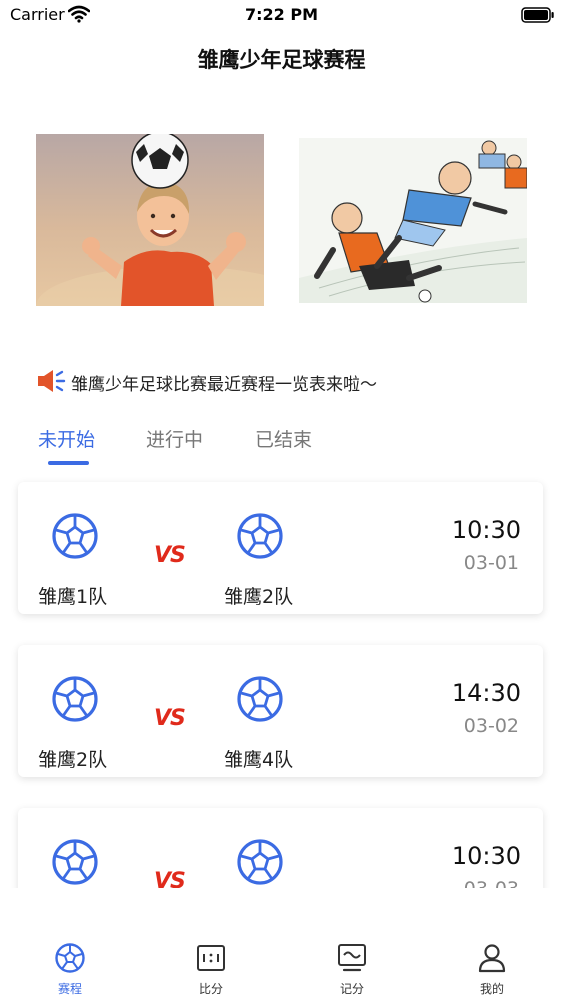  What do you see at coordinates (281, 60) in the screenshot?
I see `page-title: 雏鹰少年足球赛程` at bounding box center [281, 60].